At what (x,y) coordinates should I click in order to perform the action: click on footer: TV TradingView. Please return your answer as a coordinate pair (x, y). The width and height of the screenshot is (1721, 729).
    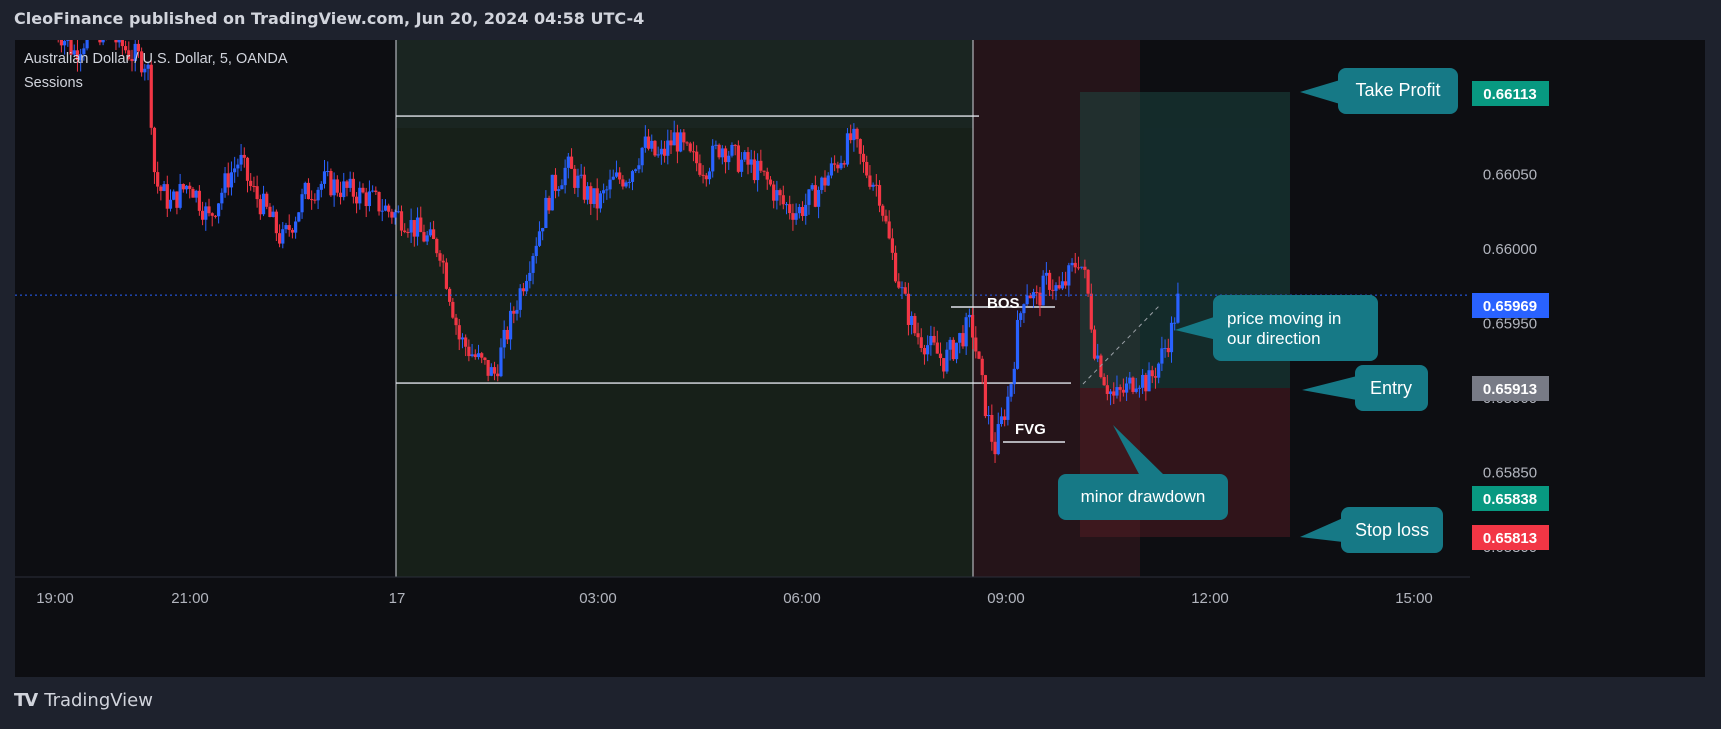
    Looking at the image, I should click on (83, 700).